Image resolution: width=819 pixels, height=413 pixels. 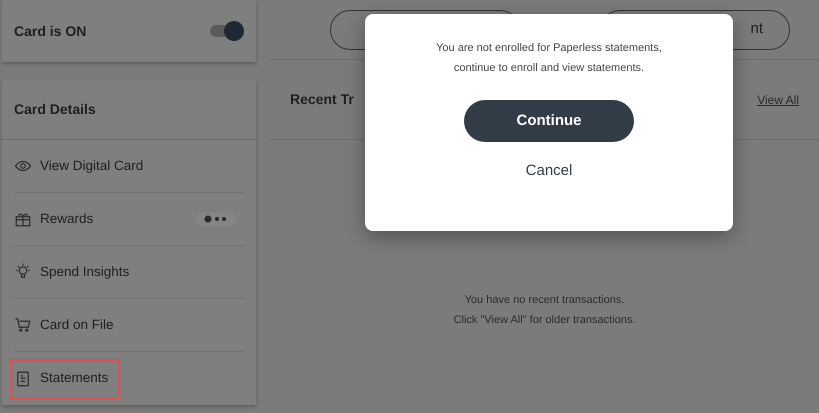 I want to click on menu-item: View Digital Card, so click(x=83, y=166).